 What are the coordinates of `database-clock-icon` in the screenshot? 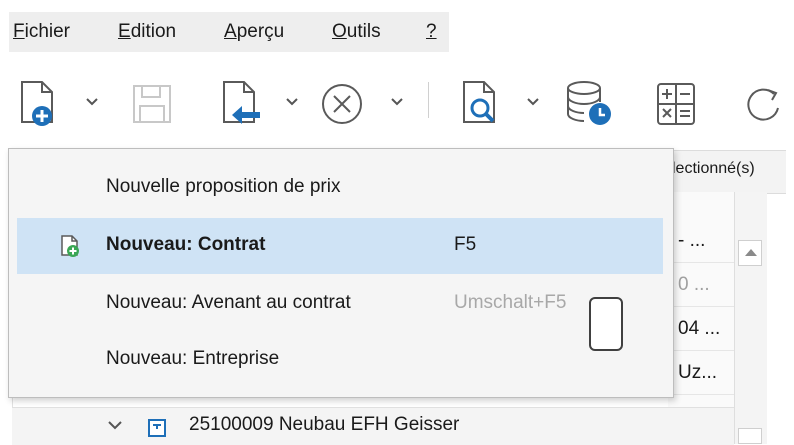 It's located at (590, 104).